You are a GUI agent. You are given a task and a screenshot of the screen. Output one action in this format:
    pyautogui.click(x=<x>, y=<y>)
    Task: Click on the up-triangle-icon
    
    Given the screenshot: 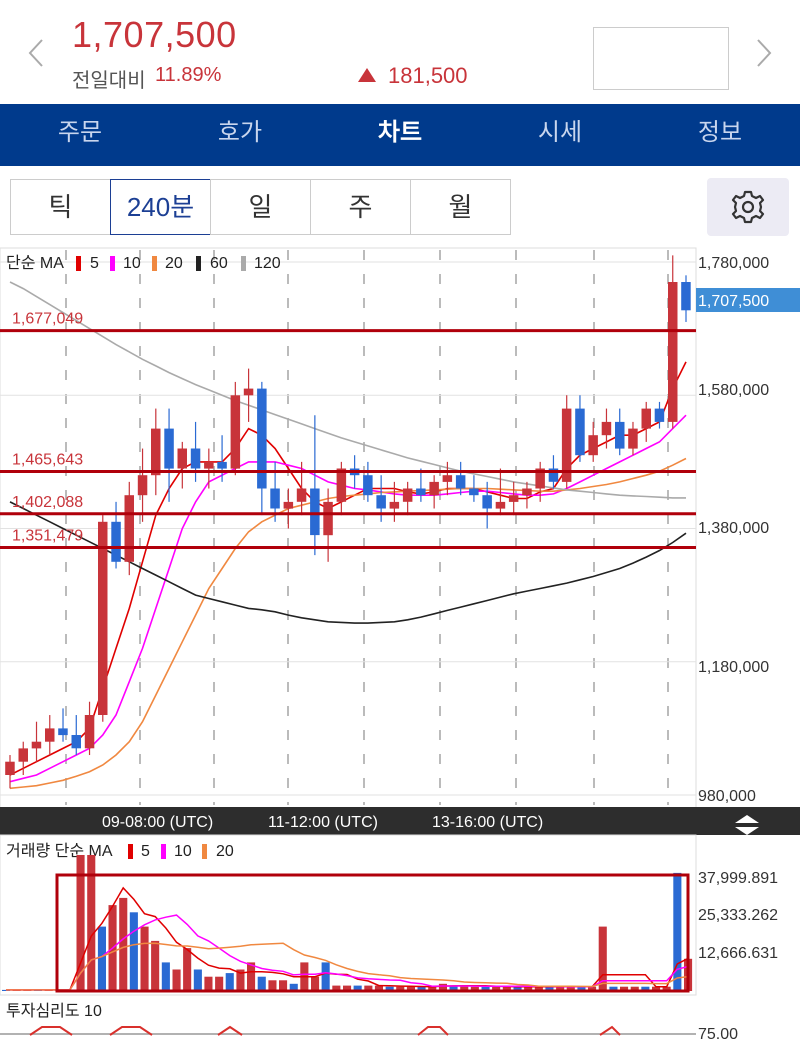 What is the action you would take?
    pyautogui.click(x=367, y=75)
    